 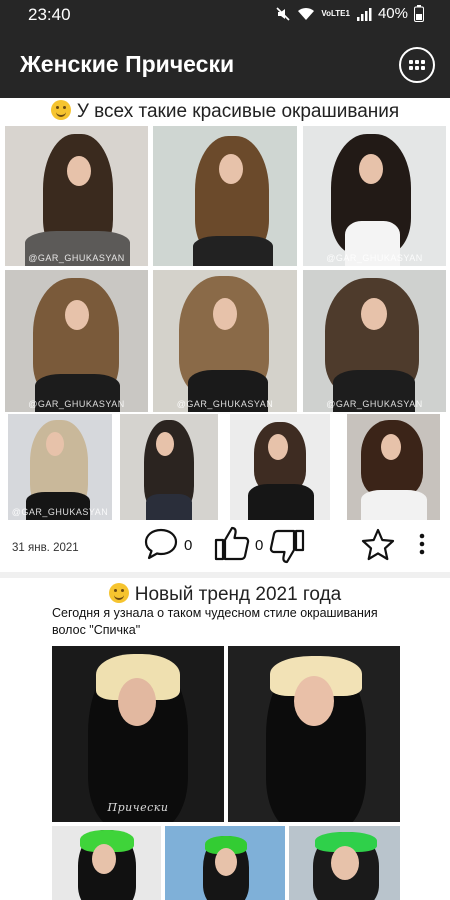 What do you see at coordinates (238, 111) in the screenshot?
I see `post-title-text: У всех такие красивые окрашивания` at bounding box center [238, 111].